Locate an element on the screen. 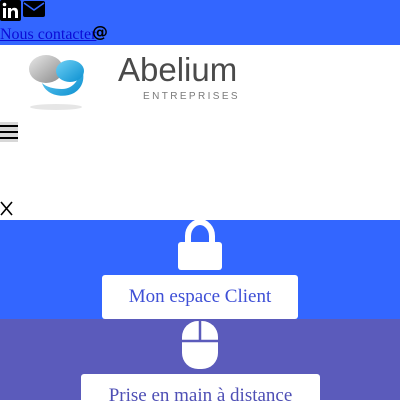 The width and height of the screenshot is (400, 418). envelope-icon is located at coordinates (34, 11).